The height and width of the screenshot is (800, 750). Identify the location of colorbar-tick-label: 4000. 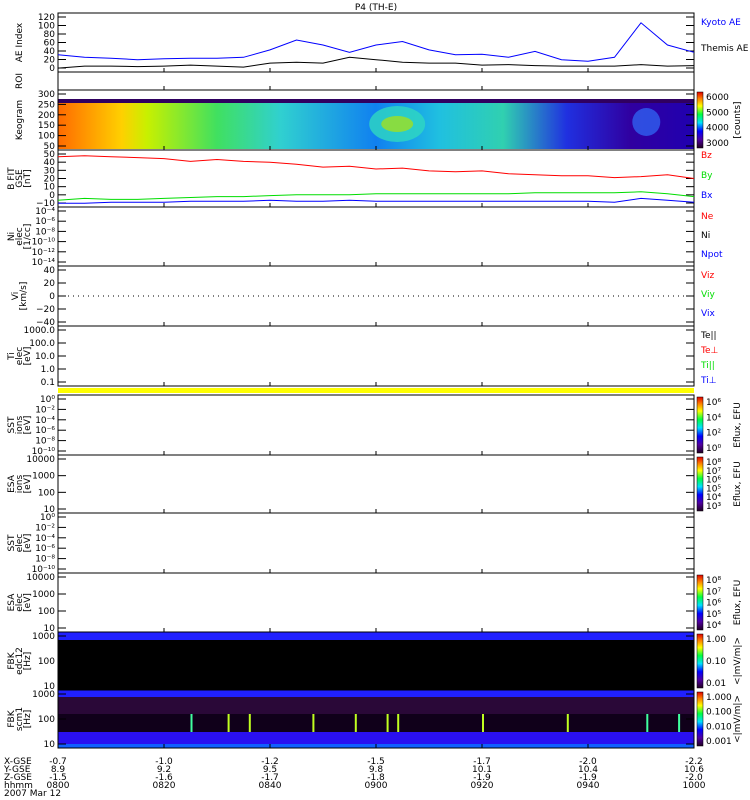
(717, 129).